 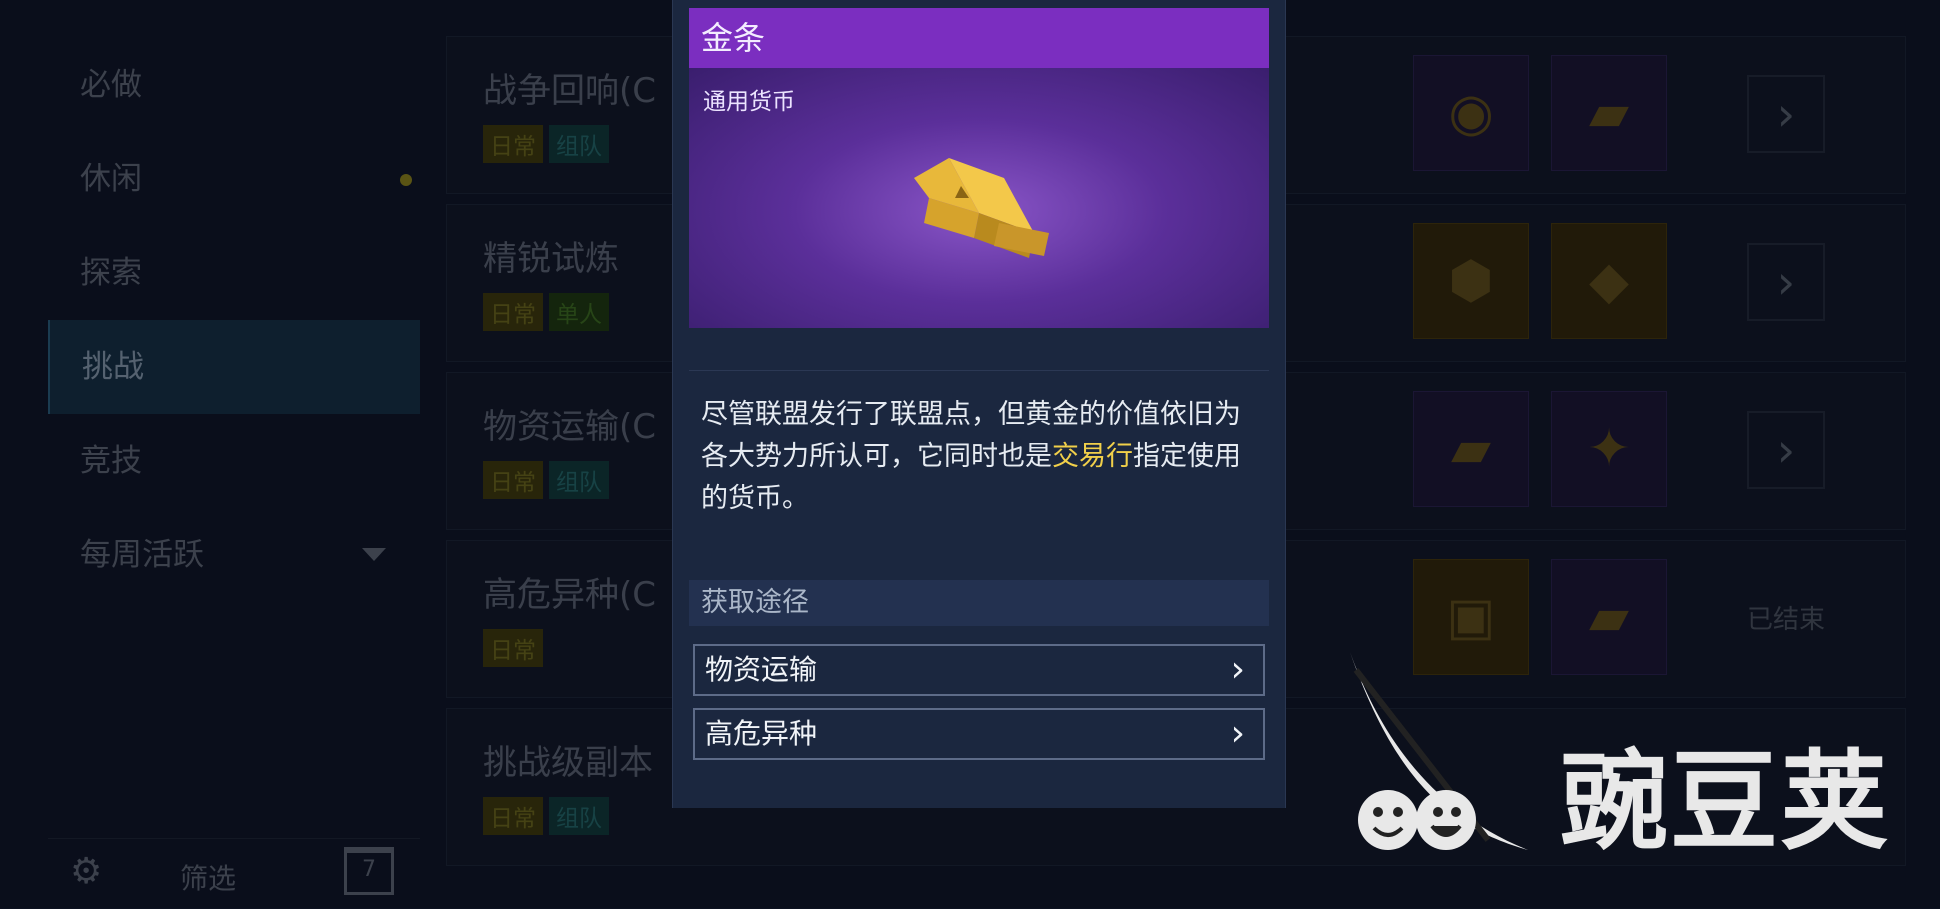 I want to click on source-label: 物资运输, so click(x=761, y=669).